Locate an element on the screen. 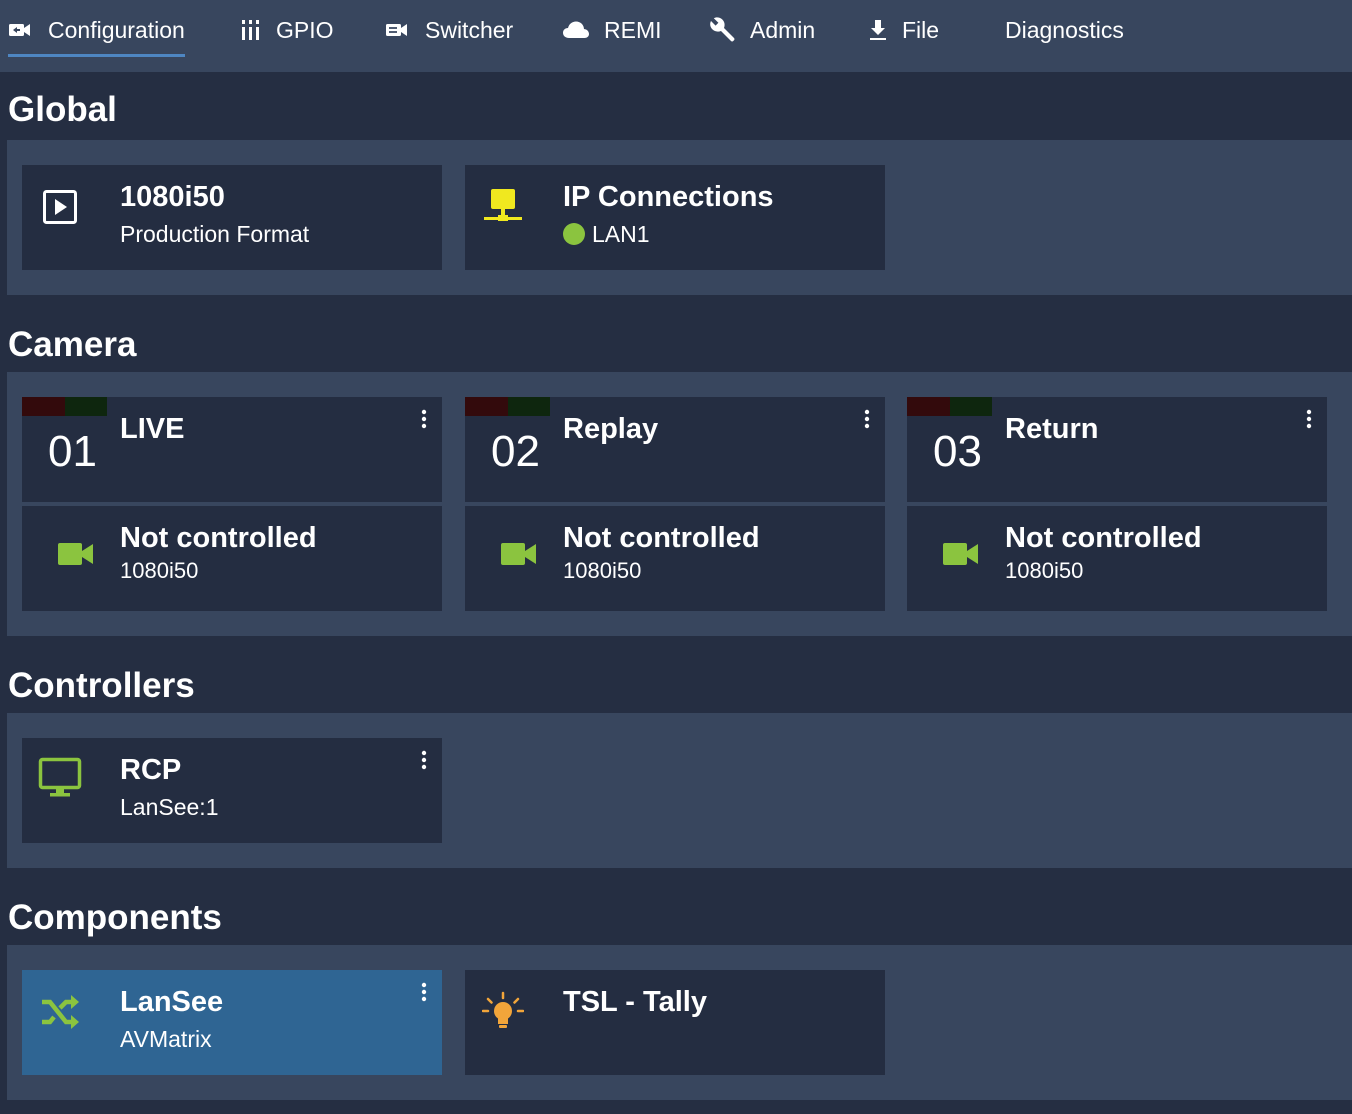 The image size is (1352, 1114). camera-number: 01 is located at coordinates (72, 451).